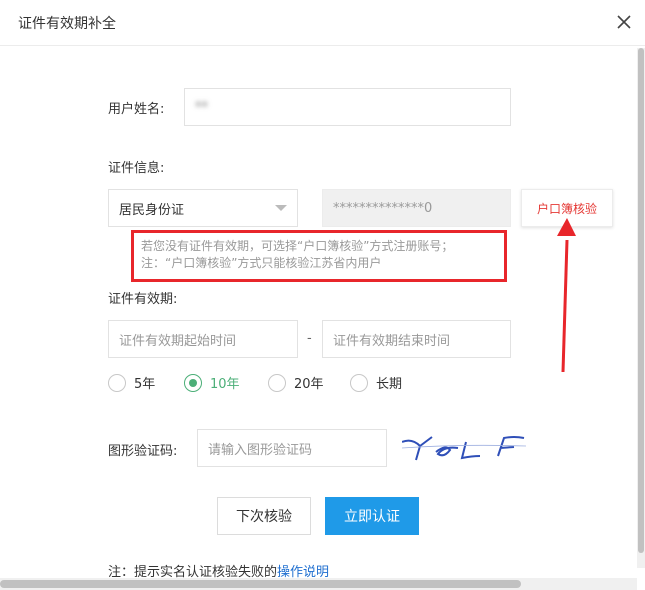  Describe the element at coordinates (143, 451) in the screenshot. I see `captcha-label: 图形验证码:` at that location.